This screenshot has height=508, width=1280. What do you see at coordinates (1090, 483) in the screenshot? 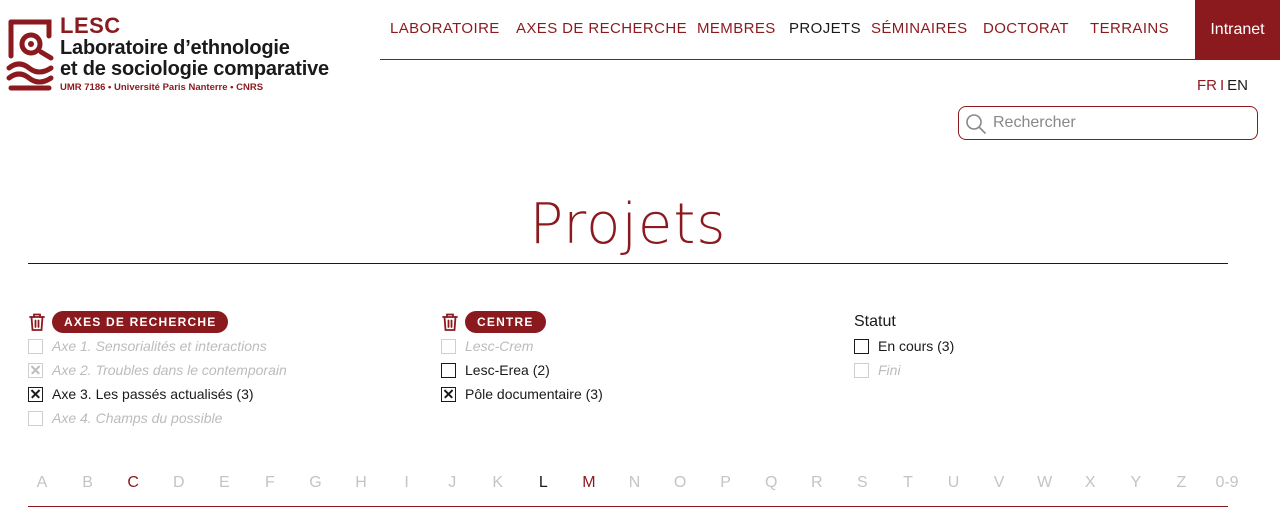
I see `alphabet-letter-x: X` at bounding box center [1090, 483].